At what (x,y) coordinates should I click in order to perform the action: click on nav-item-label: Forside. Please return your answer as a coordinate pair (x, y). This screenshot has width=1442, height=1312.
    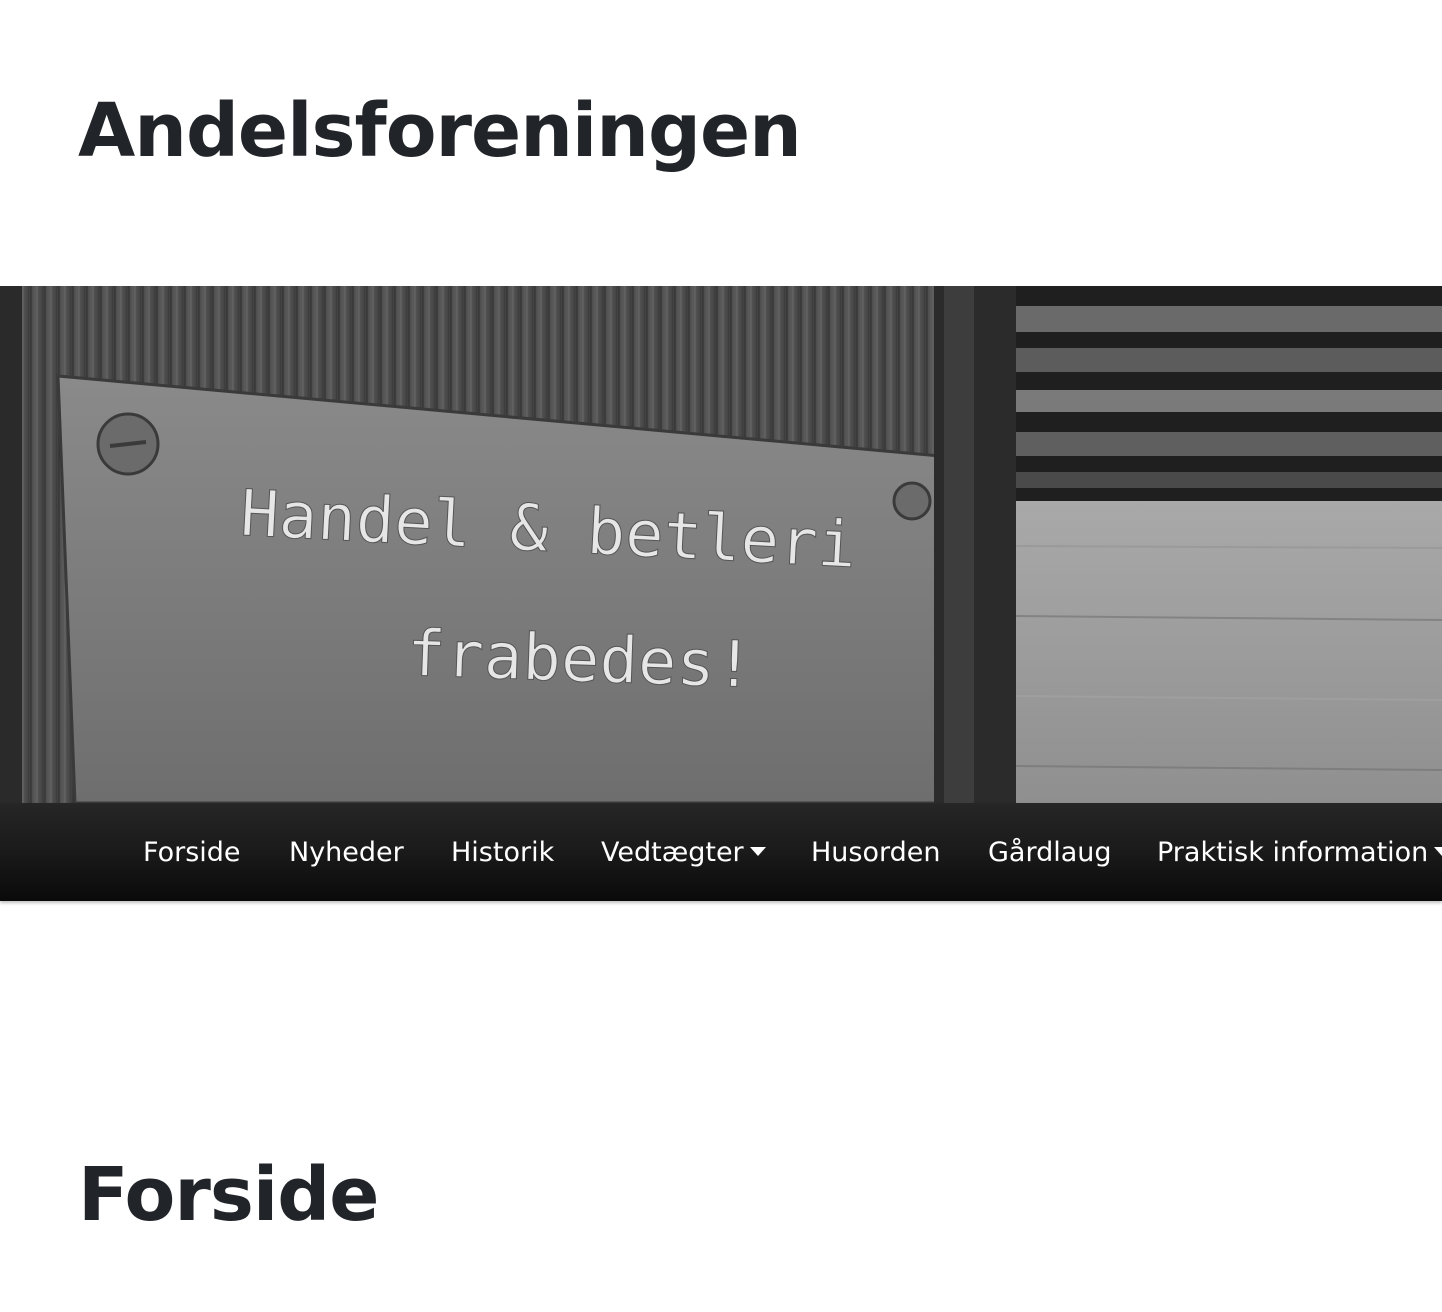
    Looking at the image, I should click on (192, 852).